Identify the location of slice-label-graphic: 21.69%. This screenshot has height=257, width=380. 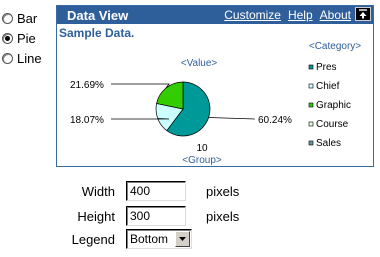
(87, 85).